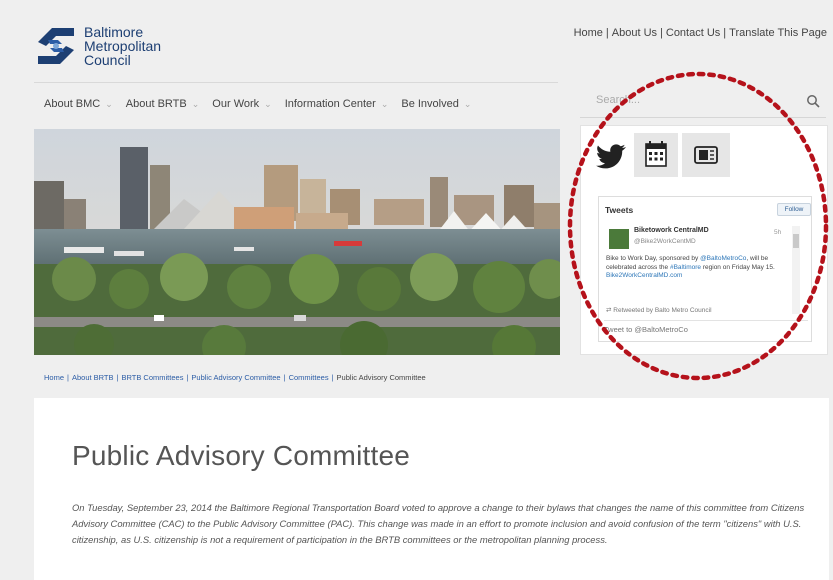 Image resolution: width=833 pixels, height=580 pixels. I want to click on news-icon, so click(706, 155).